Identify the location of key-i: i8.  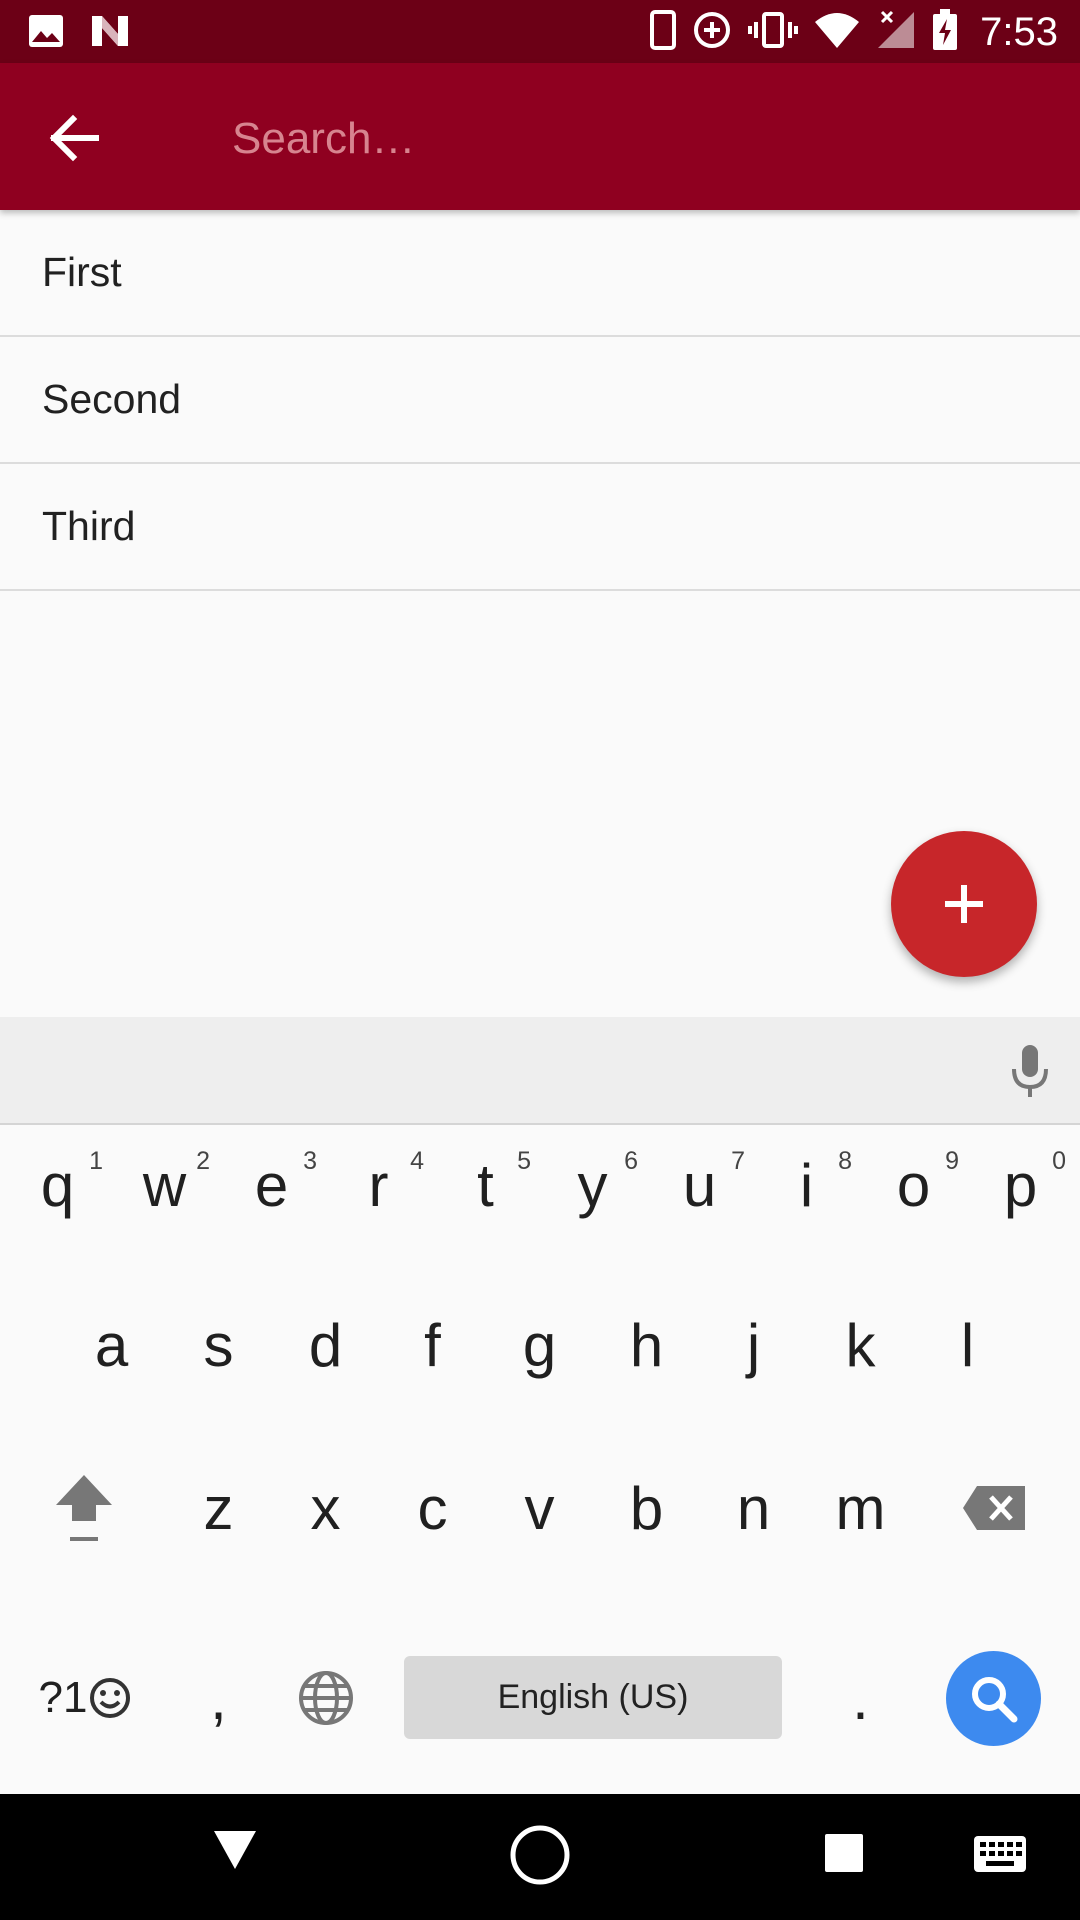
(806, 1185).